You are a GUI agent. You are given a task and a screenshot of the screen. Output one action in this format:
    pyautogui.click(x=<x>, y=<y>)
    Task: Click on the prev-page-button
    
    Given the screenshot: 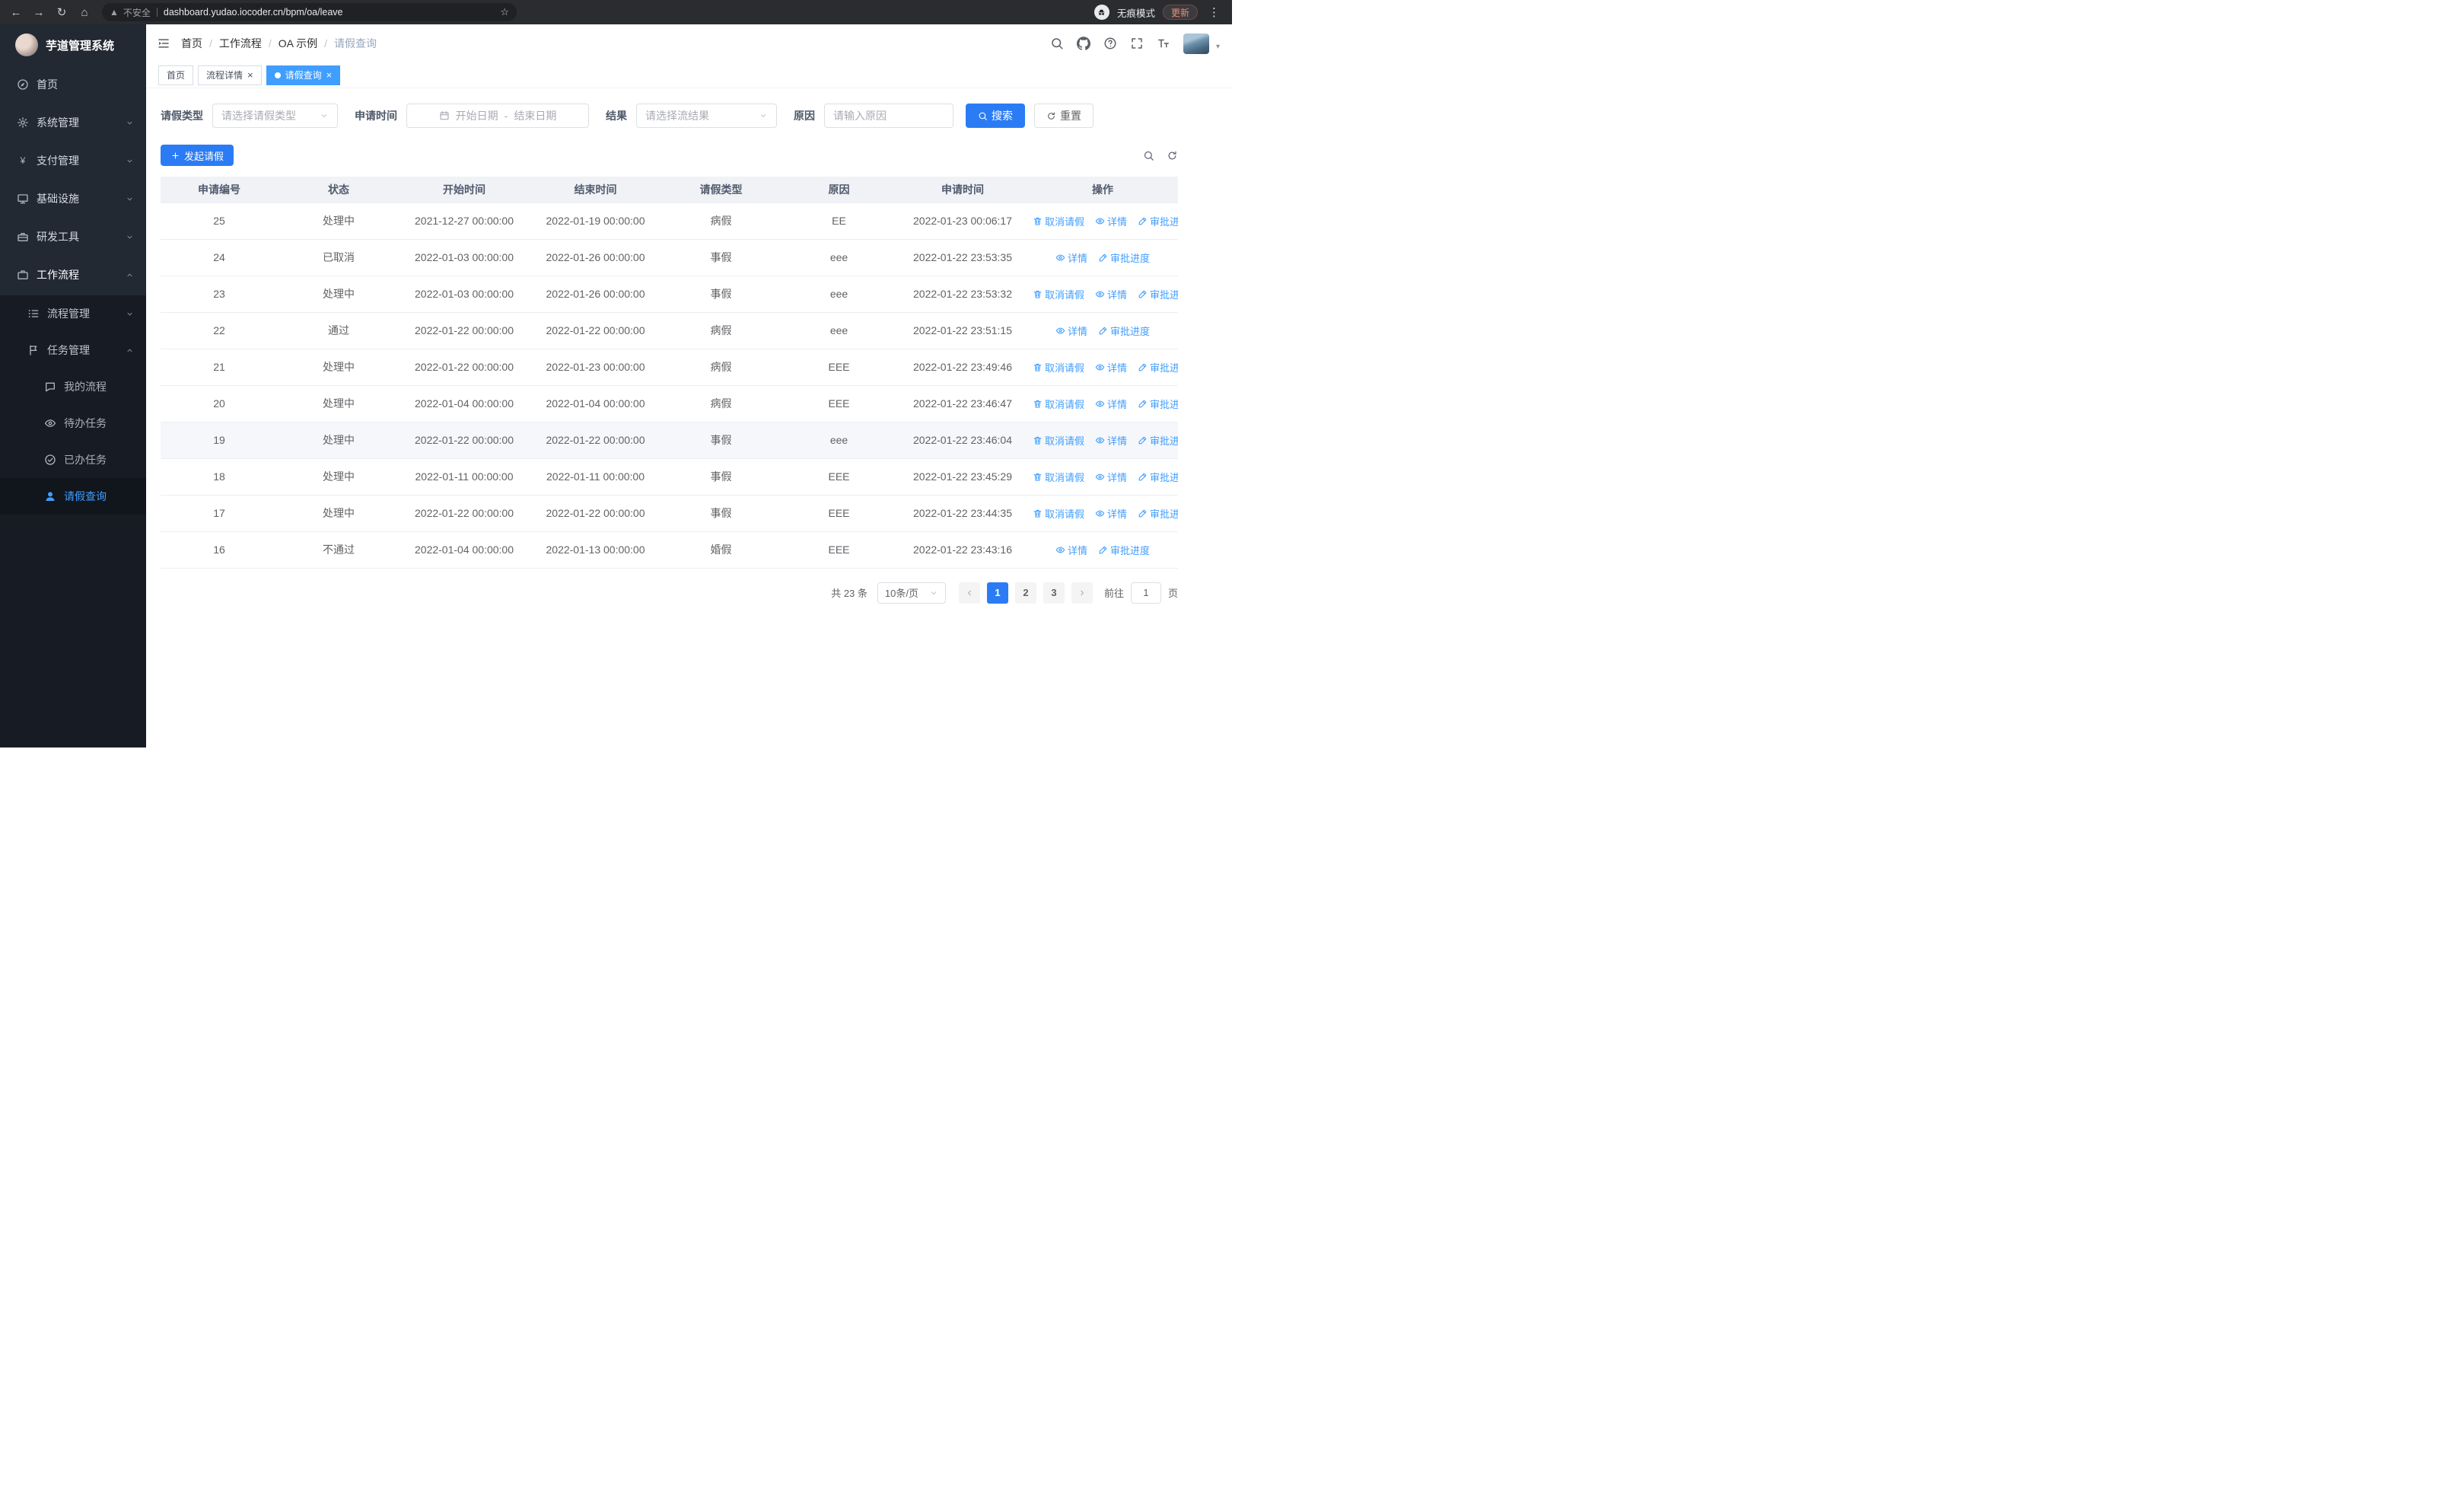 What is the action you would take?
    pyautogui.click(x=969, y=593)
    